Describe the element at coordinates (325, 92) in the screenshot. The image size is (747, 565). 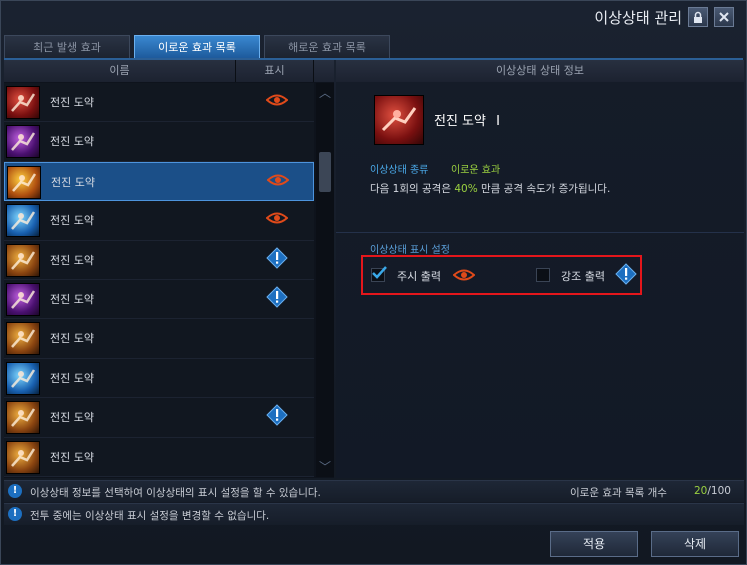
I see `scroll-up-icon: ︿` at that location.